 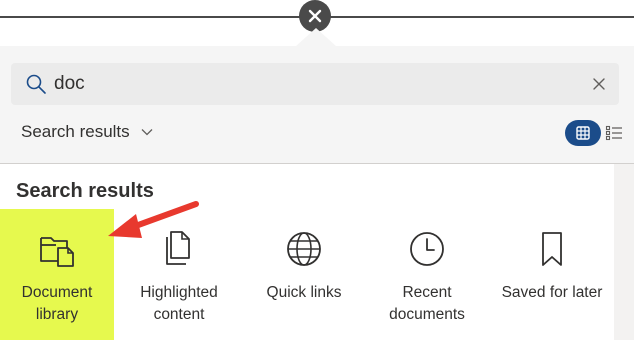 I want to click on tile-label: Document library, so click(x=57, y=303).